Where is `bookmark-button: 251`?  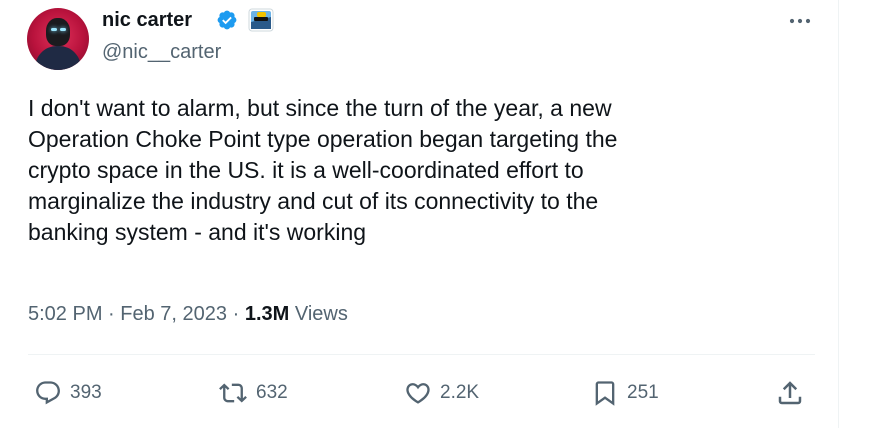
bookmark-button: 251 is located at coordinates (625, 393).